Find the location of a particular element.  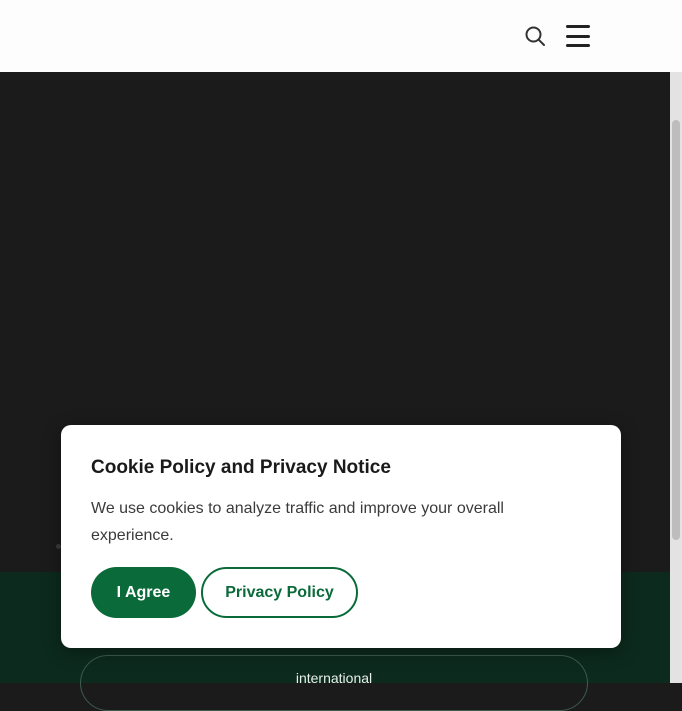

search-icon is located at coordinates (535, 36).